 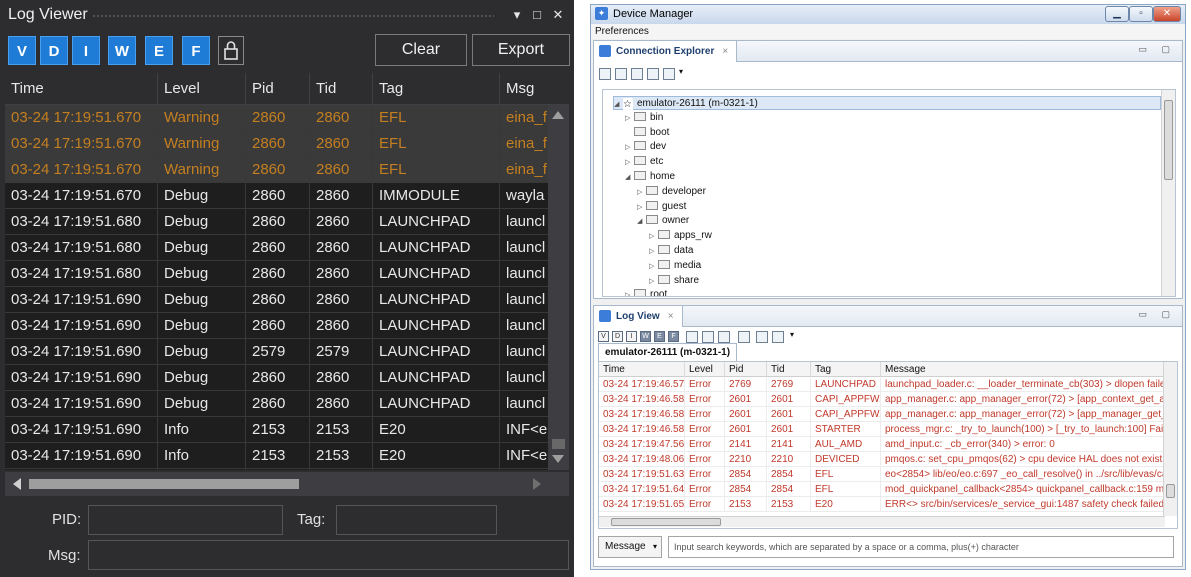 What do you see at coordinates (708, 337) in the screenshot?
I see `log-toolbar-save-icon` at bounding box center [708, 337].